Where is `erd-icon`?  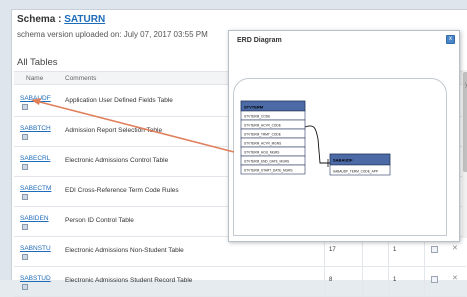
erd-icon is located at coordinates (25, 287).